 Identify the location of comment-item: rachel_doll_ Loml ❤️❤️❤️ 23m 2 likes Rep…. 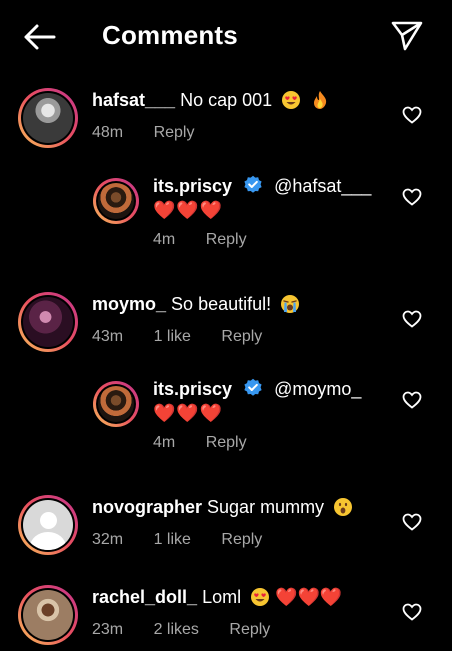
(226, 617).